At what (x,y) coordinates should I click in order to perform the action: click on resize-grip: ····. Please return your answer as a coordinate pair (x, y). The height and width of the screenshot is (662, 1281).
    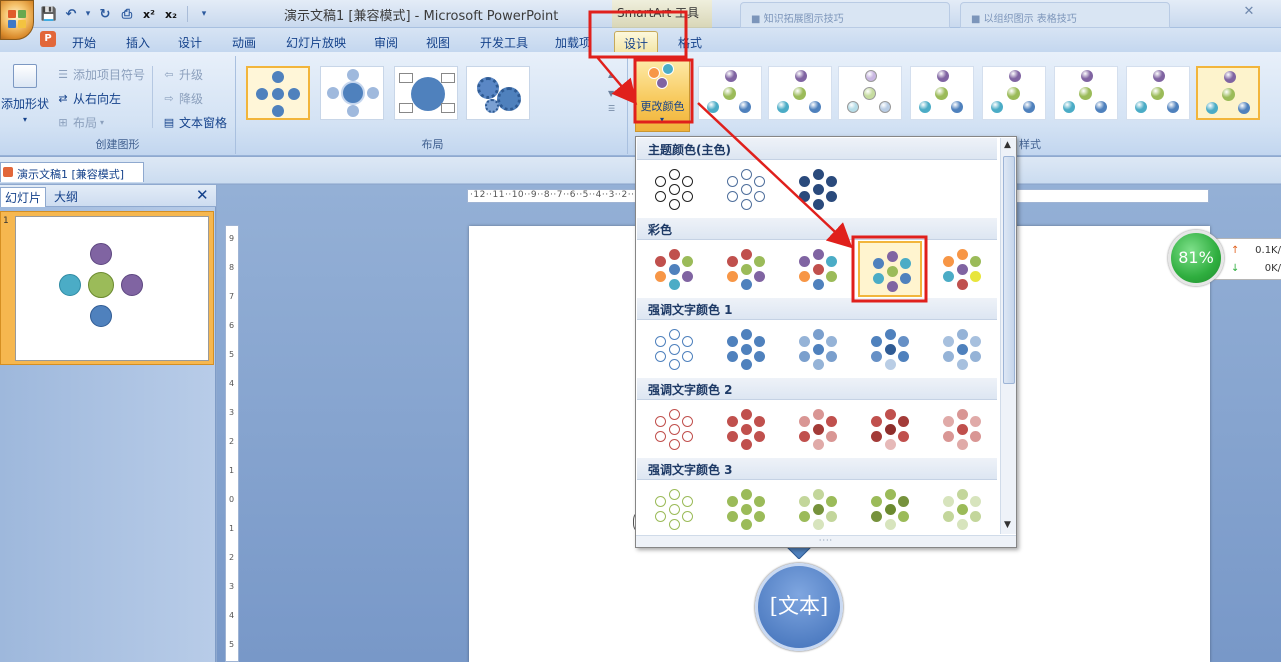
    Looking at the image, I should click on (826, 541).